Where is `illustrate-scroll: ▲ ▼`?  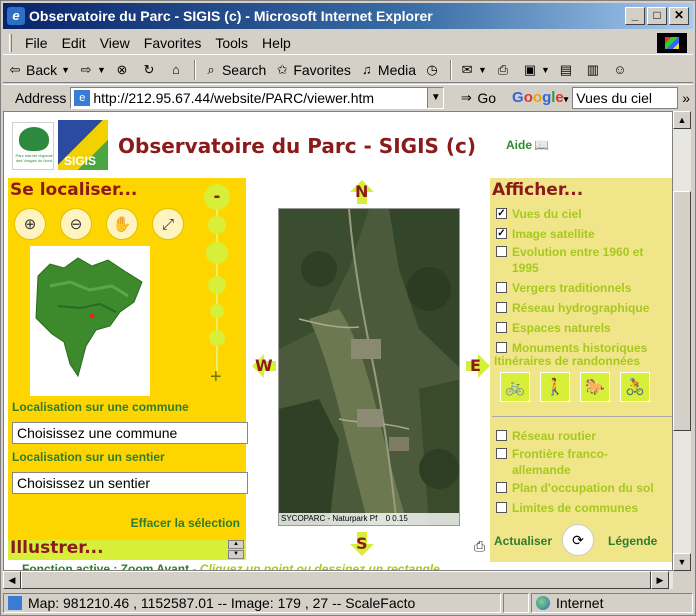
illustrate-scroll: ▲ ▼ is located at coordinates (236, 550).